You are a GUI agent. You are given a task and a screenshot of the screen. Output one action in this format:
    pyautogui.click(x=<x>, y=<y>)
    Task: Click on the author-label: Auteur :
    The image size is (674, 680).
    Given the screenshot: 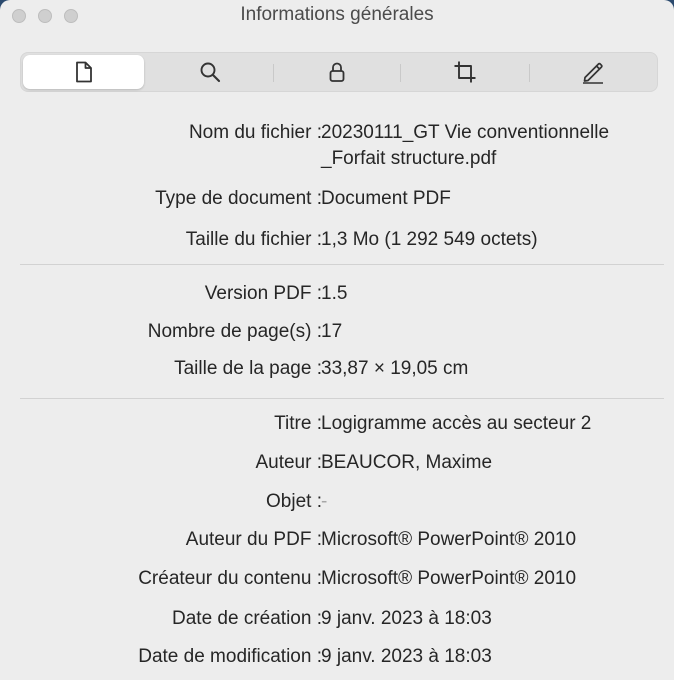 What is the action you would take?
    pyautogui.click(x=288, y=462)
    